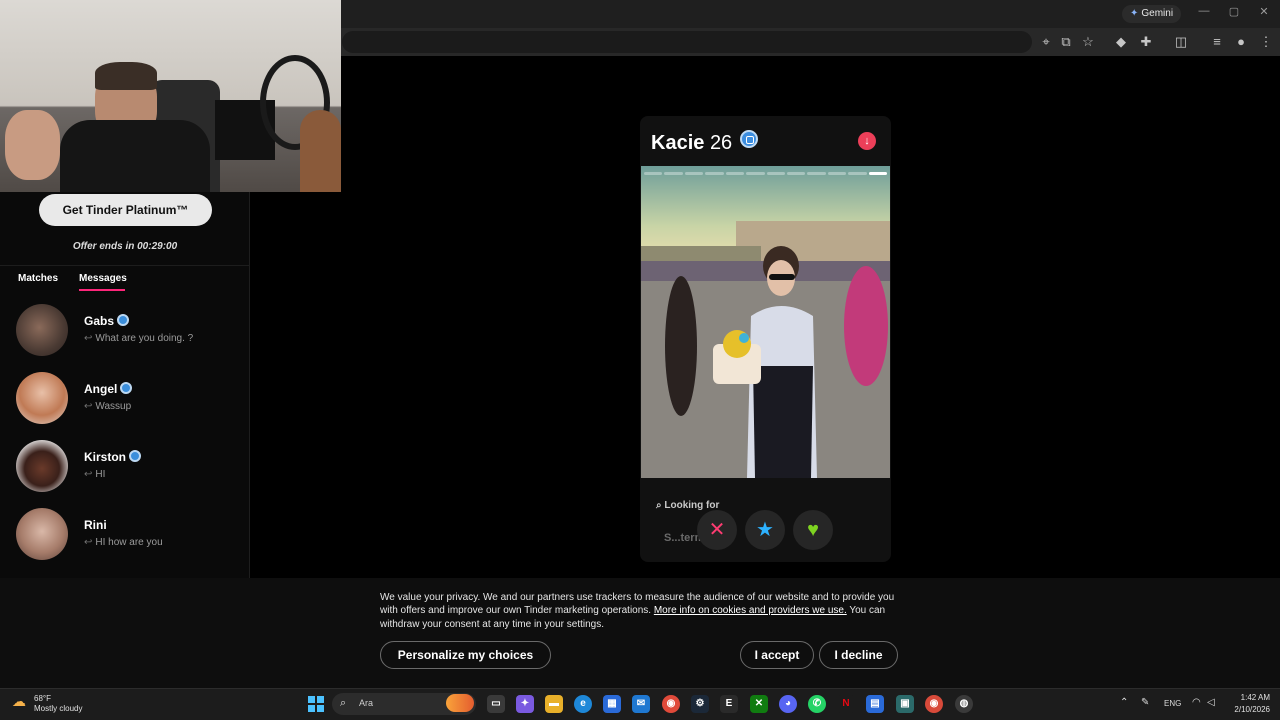  Describe the element at coordinates (1264, 11) in the screenshot. I see `close-window-icon: ✕` at that location.